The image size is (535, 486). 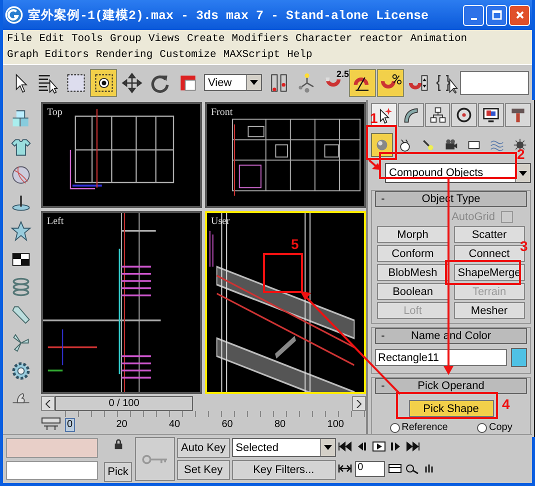 What do you see at coordinates (21, 147) in the screenshot?
I see `shirt-icon` at bounding box center [21, 147].